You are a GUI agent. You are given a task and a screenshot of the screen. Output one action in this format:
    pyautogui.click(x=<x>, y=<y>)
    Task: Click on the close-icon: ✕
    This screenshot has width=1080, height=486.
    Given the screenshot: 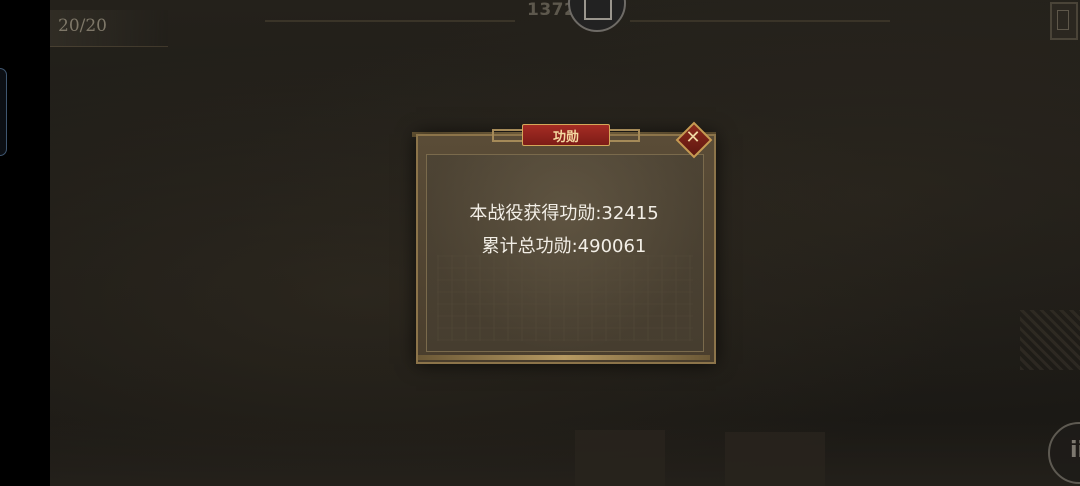 What is the action you would take?
    pyautogui.click(x=693, y=137)
    